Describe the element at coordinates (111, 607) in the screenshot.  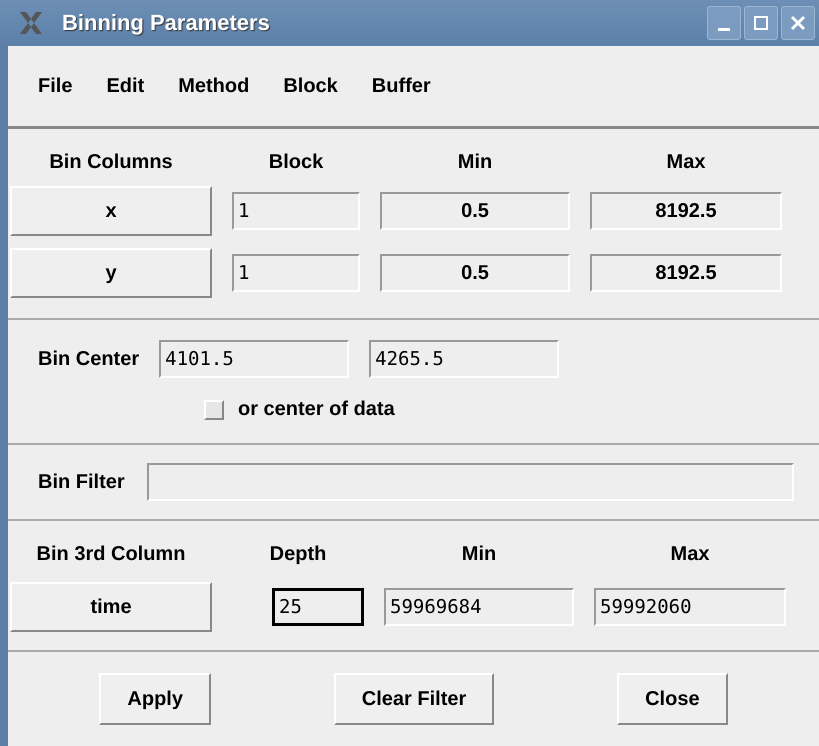
I see `column-button: time` at that location.